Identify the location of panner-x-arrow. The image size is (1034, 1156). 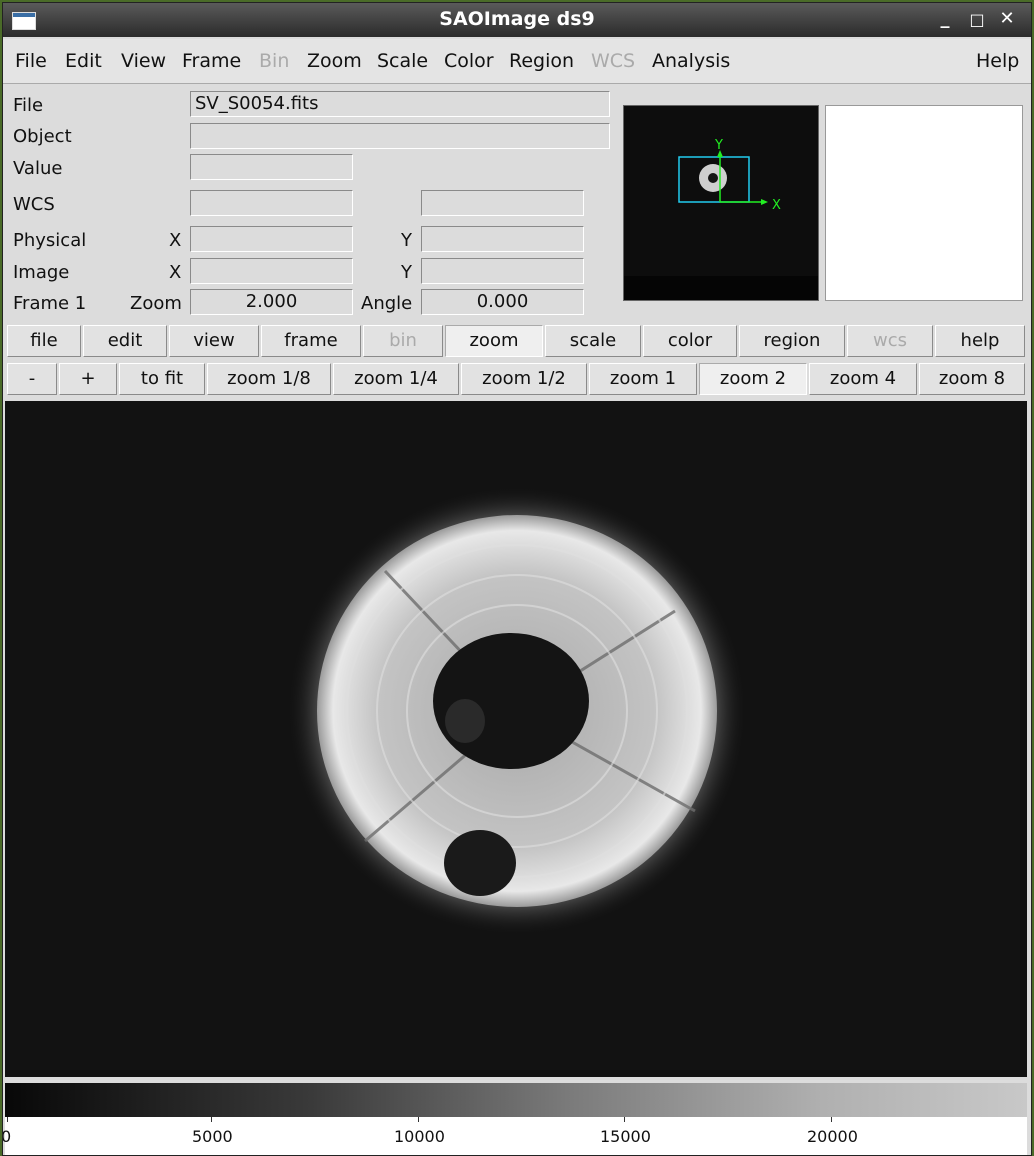
(764, 202).